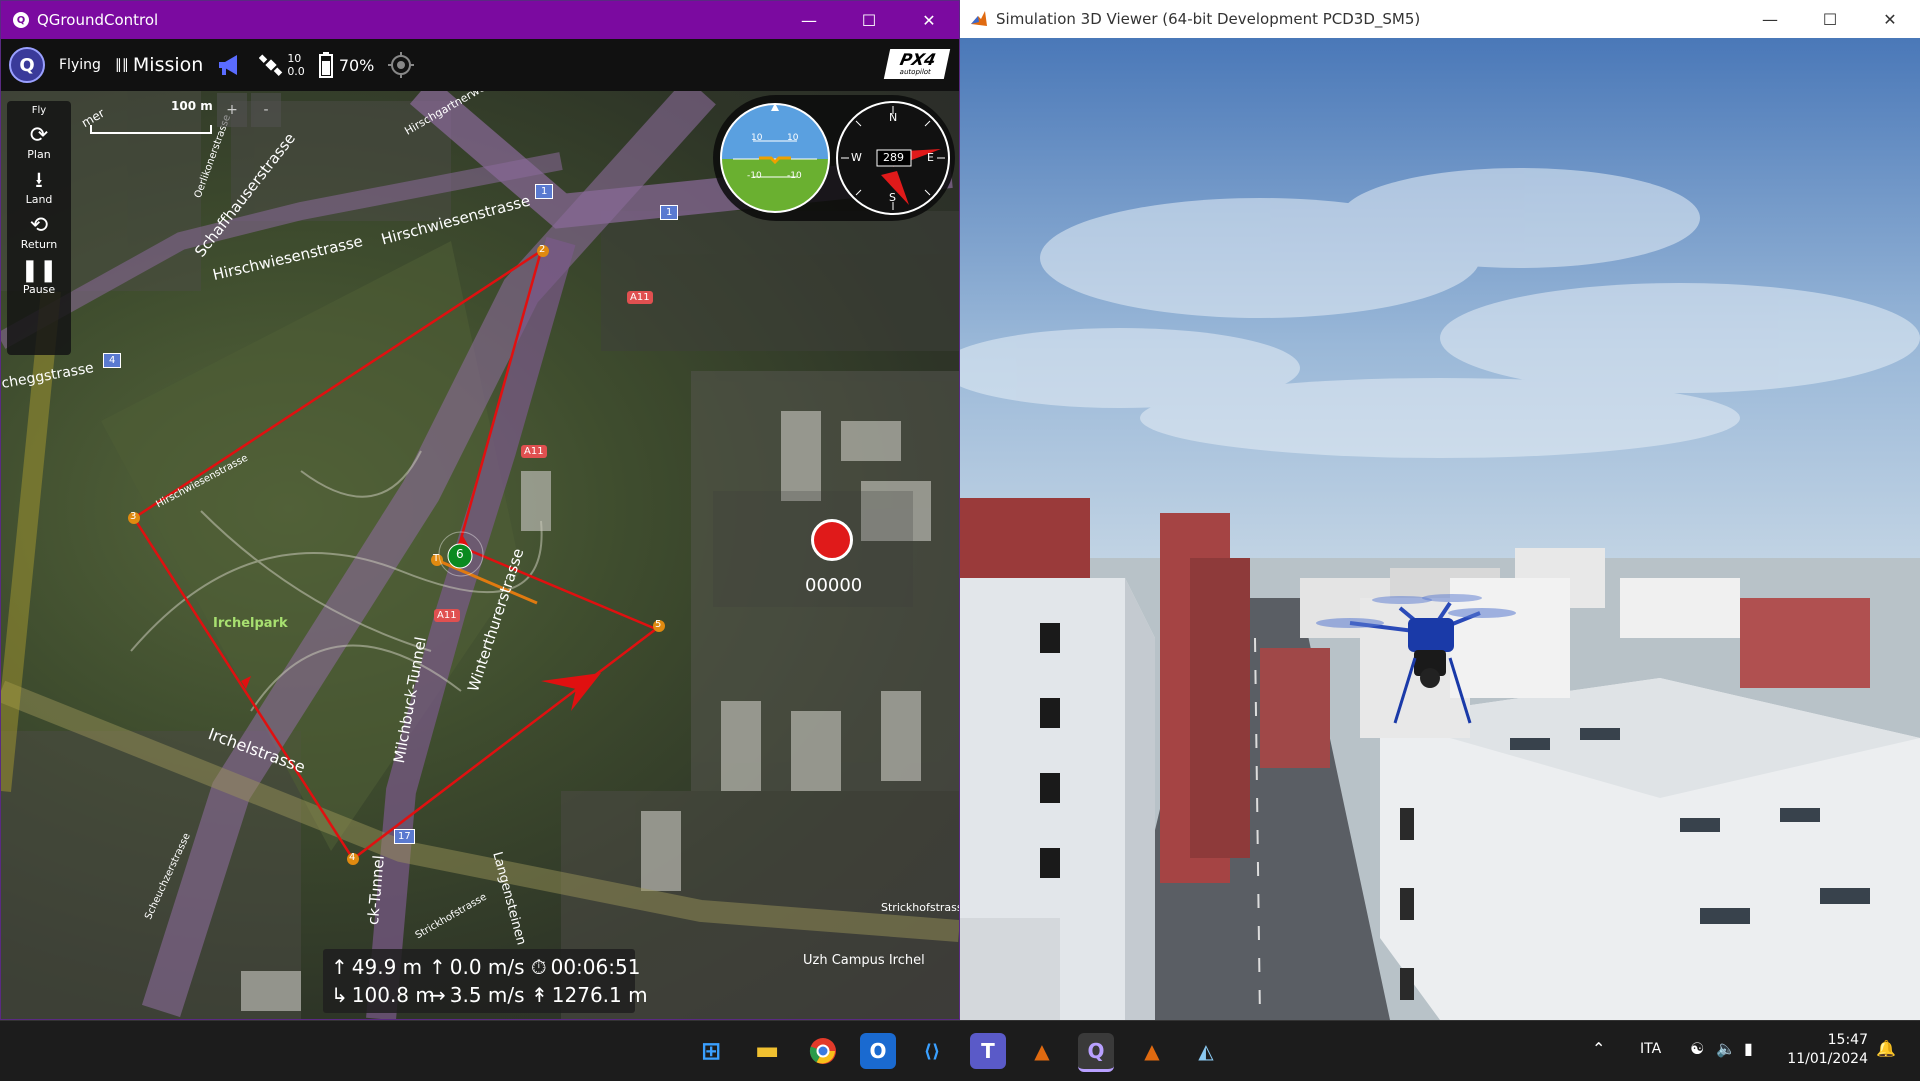 The image size is (1920, 1081). What do you see at coordinates (599, 995) in the screenshot?
I see `dist-home-text: 1276.1 m` at bounding box center [599, 995].